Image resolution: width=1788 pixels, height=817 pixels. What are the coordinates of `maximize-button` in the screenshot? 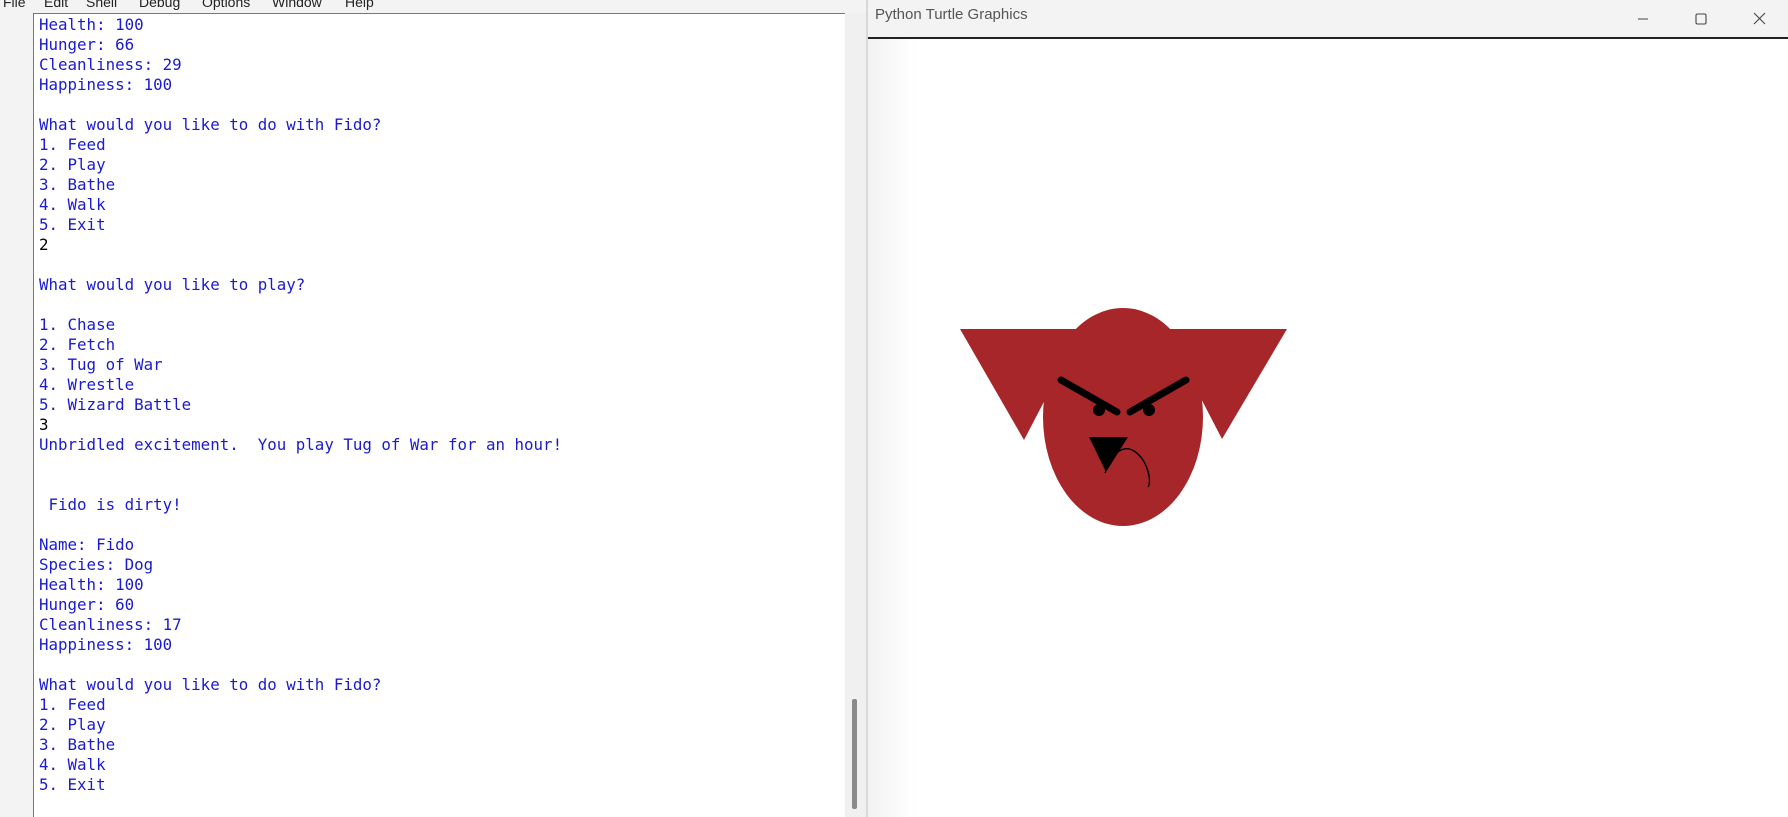 It's located at (1701, 18).